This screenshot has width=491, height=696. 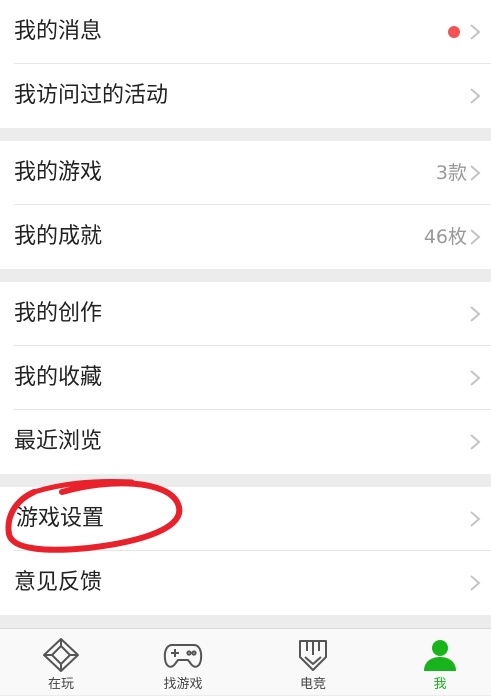 What do you see at coordinates (183, 684) in the screenshot?
I see `tab-label: 找游戏` at bounding box center [183, 684].